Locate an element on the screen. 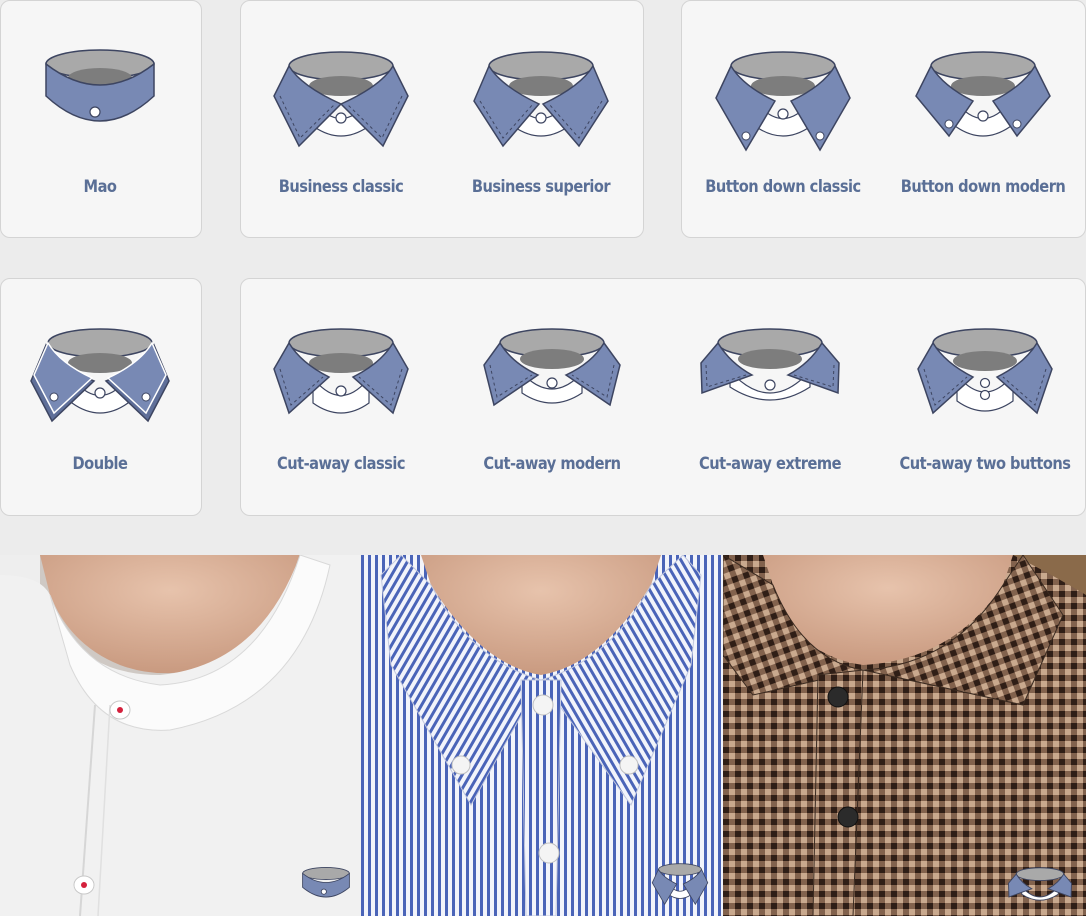 The height and width of the screenshot is (916, 1086). option-label: Business classic is located at coordinates (341, 187).